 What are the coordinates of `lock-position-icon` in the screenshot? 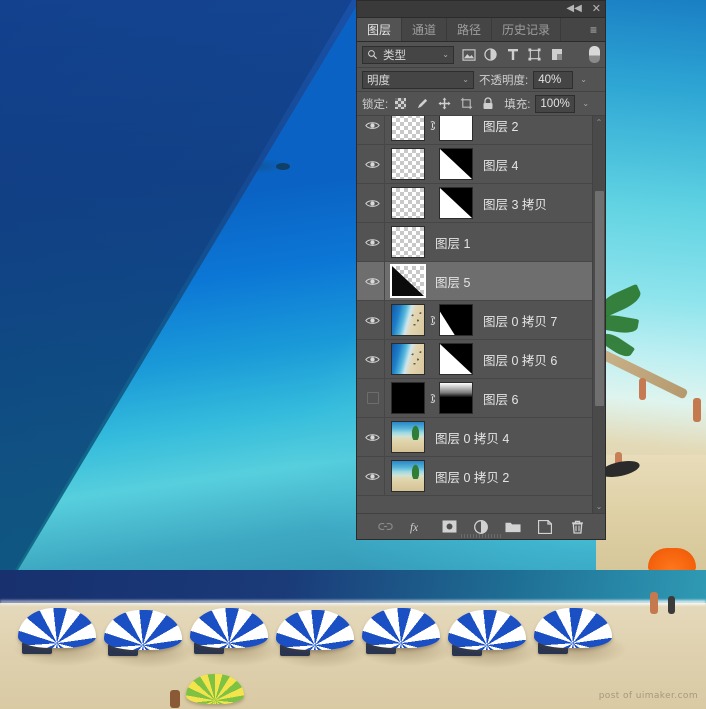 It's located at (444, 104).